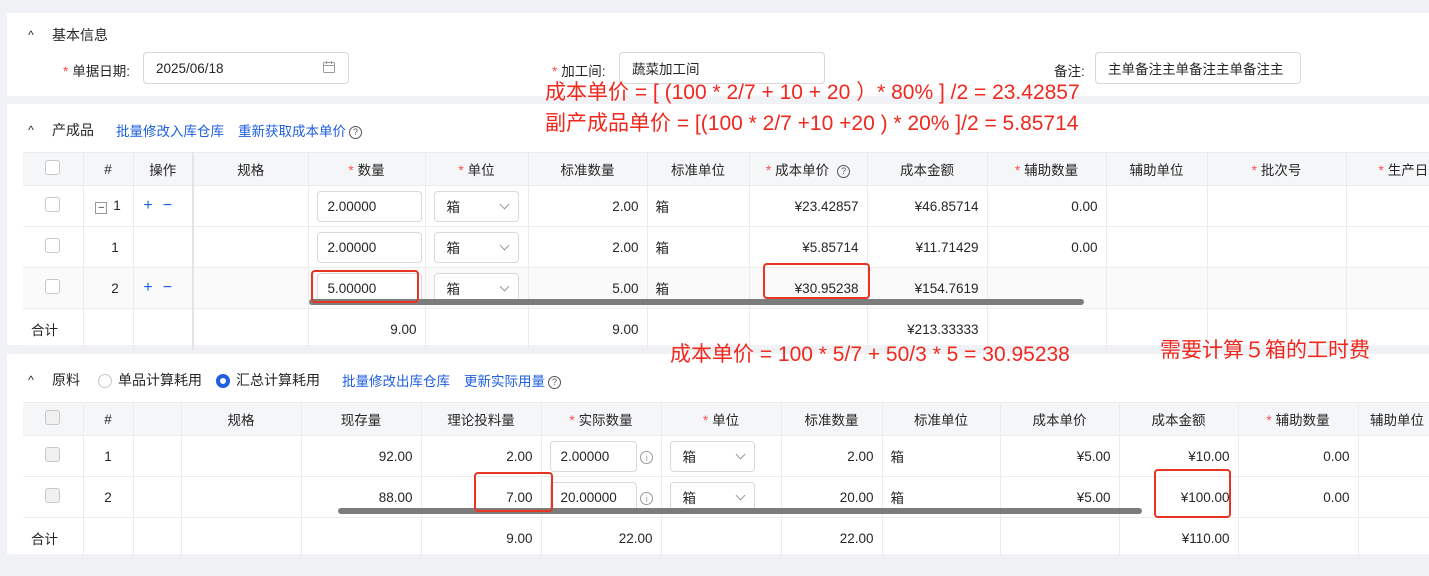  I want to click on highlight-amount-box, so click(1192, 493).